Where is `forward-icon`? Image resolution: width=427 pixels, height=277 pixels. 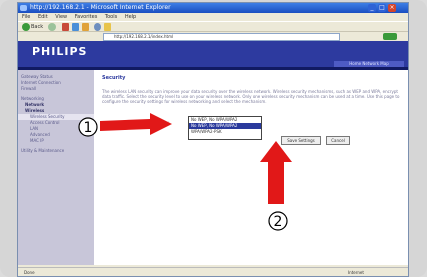
forward-icon is located at coordinates (52, 27).